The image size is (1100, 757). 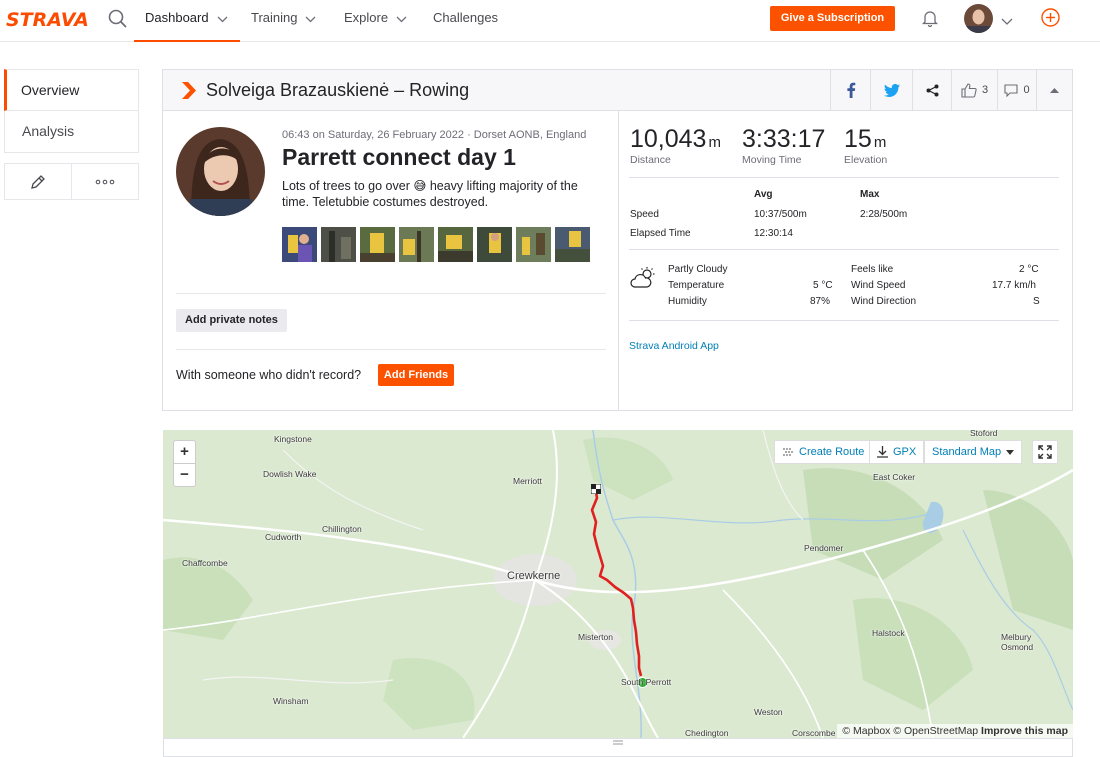 What do you see at coordinates (888, 633) in the screenshot?
I see `place-label: Halstock` at bounding box center [888, 633].